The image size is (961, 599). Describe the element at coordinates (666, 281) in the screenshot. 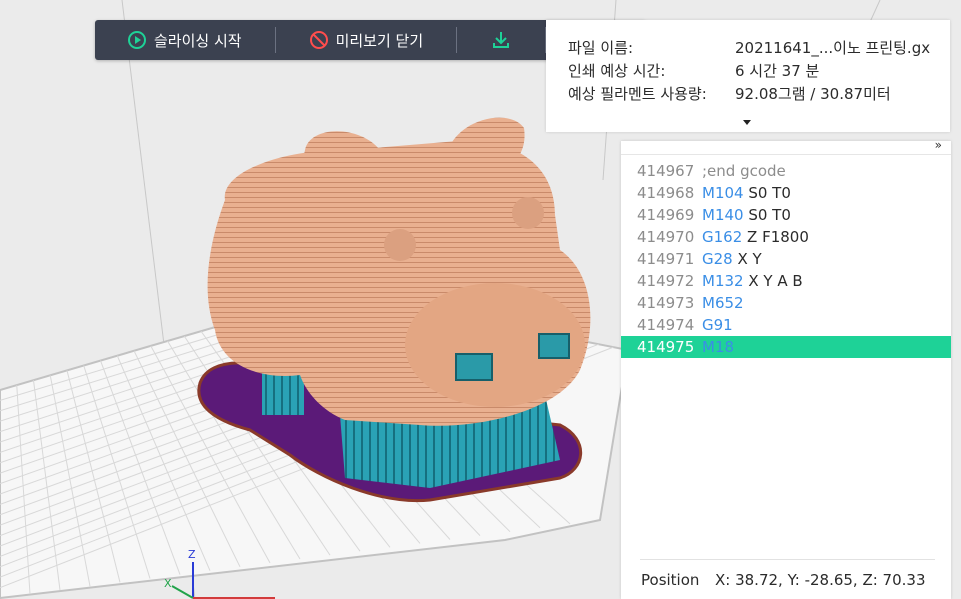

I see `line-number: 414972` at that location.